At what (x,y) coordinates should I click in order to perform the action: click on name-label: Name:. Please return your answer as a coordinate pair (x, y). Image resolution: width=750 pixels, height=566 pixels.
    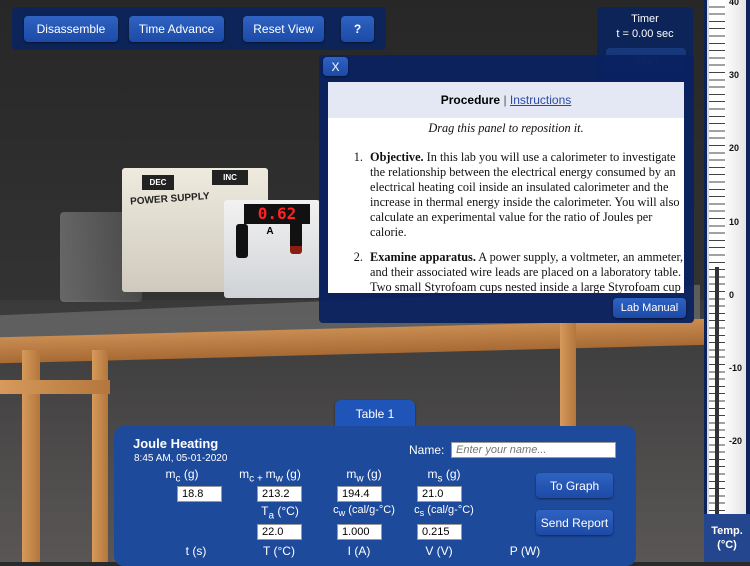
    Looking at the image, I should click on (427, 450).